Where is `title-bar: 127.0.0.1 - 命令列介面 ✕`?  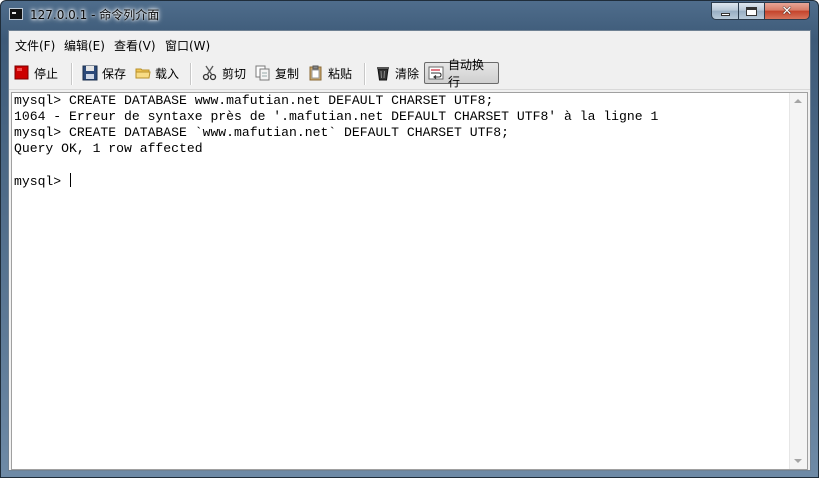 title-bar: 127.0.0.1 - 命令列介面 ✕ is located at coordinates (409, 15).